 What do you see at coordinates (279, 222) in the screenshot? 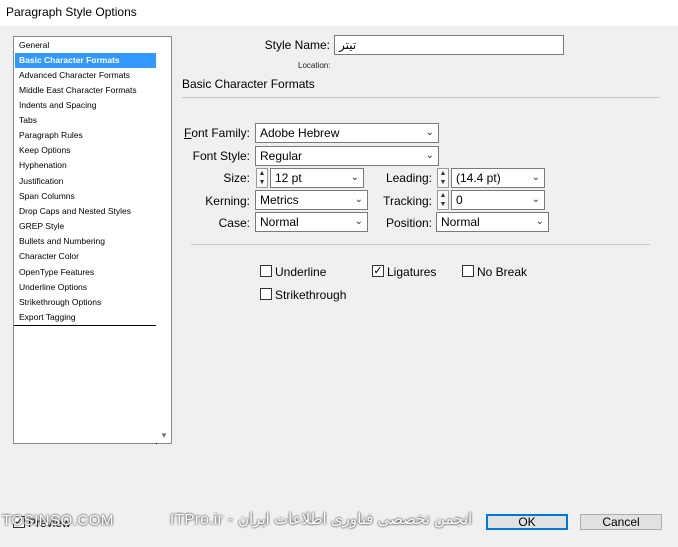
I see `case-value: Normal` at bounding box center [279, 222].